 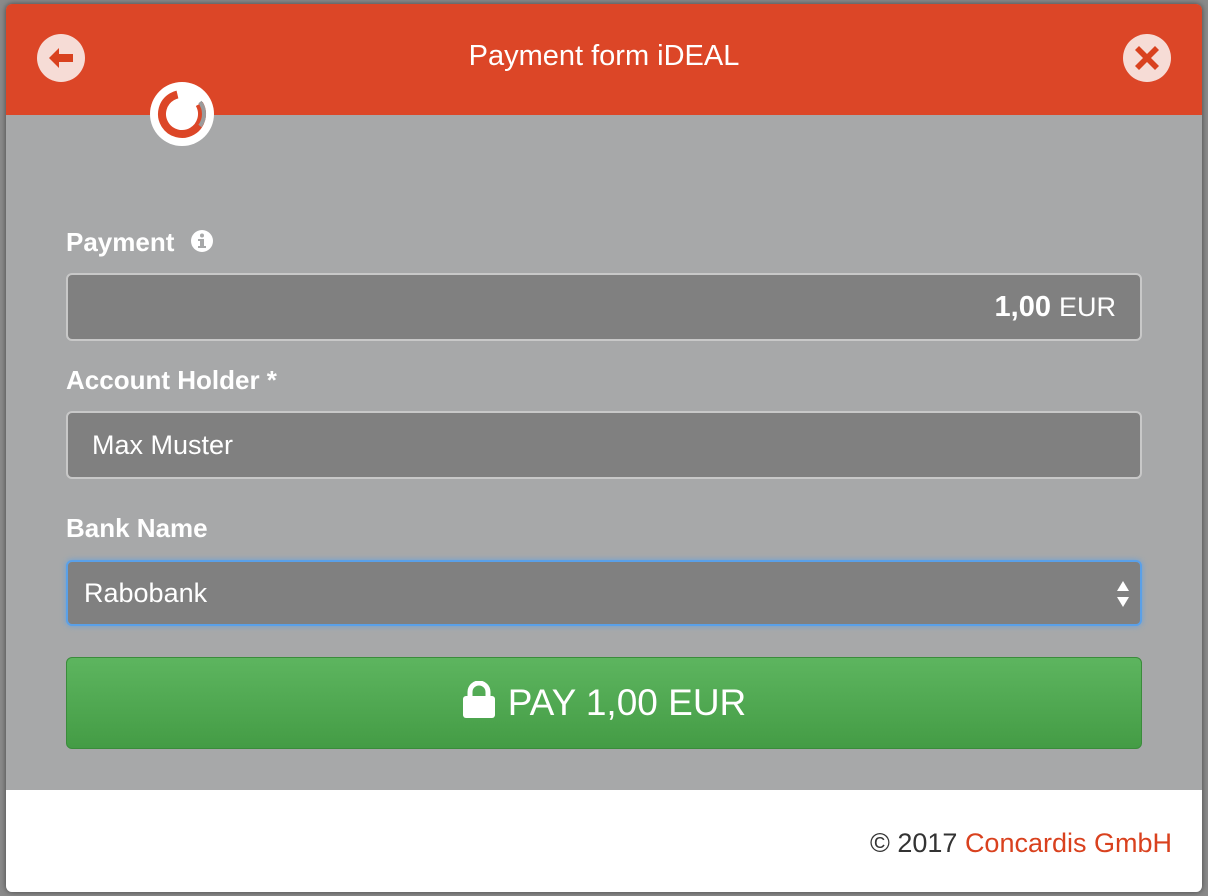 What do you see at coordinates (1022, 306) in the screenshot?
I see `payment-amount: 1,00` at bounding box center [1022, 306].